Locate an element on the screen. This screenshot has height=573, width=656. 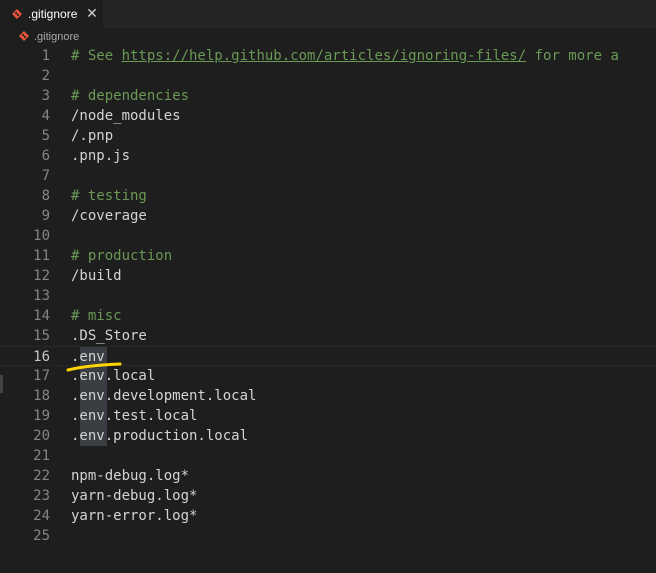
line-number: 14 is located at coordinates (41, 316).